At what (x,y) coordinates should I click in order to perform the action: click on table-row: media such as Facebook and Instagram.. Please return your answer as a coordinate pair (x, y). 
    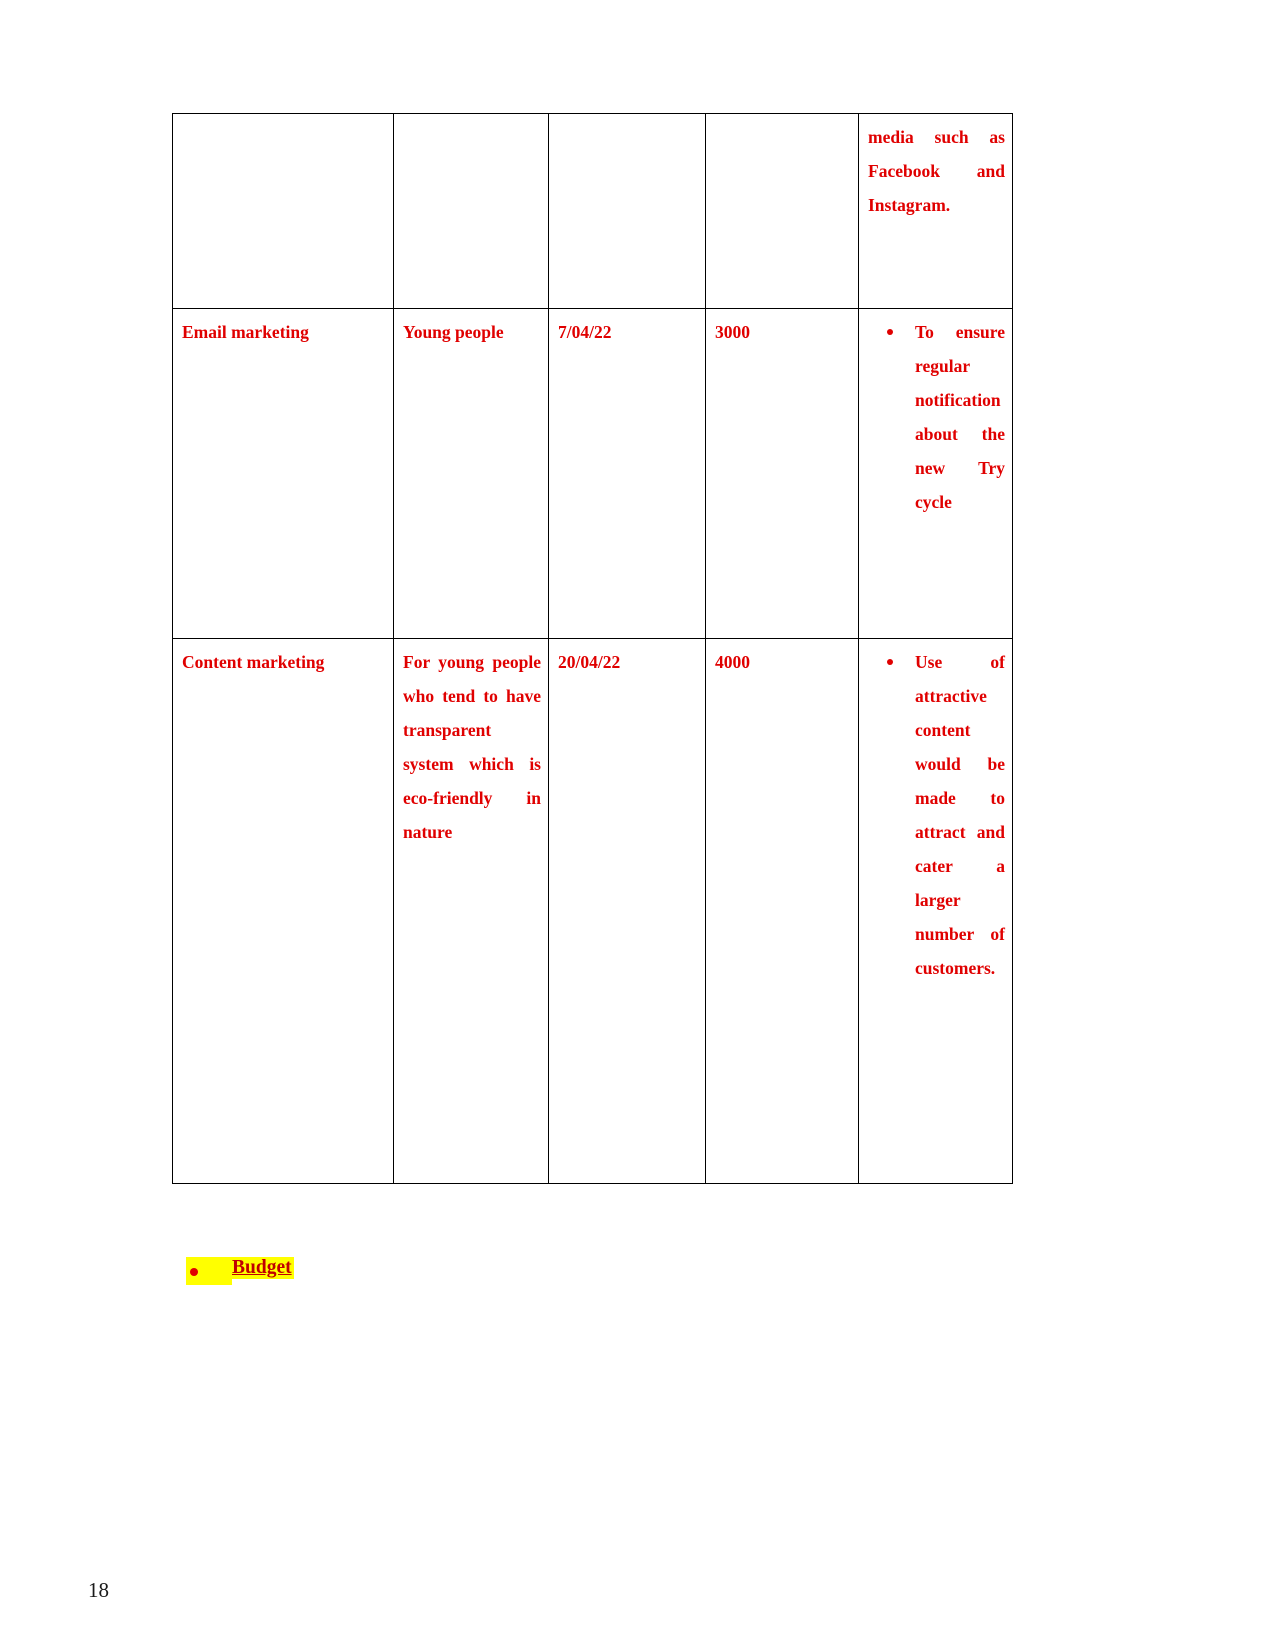
    Looking at the image, I should click on (592, 211).